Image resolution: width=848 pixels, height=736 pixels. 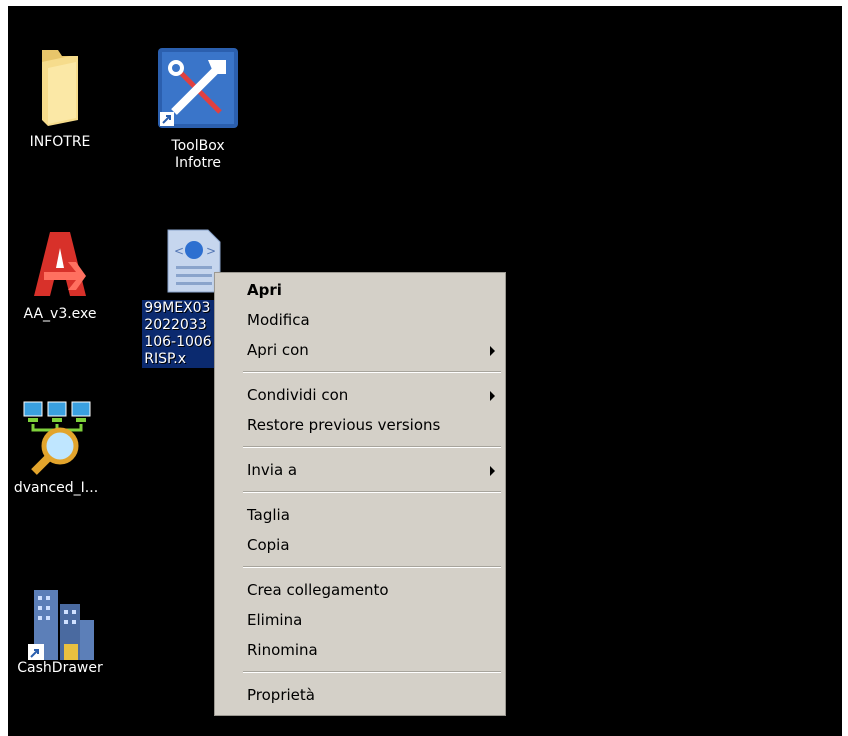 I want to click on icon-label: 99MEX03 2022033 106-1006 RISP.x, so click(x=178, y=334).